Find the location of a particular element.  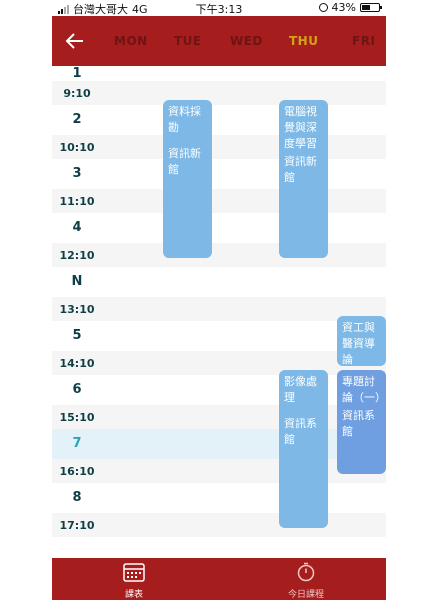

row-time-1210: 12:10 is located at coordinates (219, 255).